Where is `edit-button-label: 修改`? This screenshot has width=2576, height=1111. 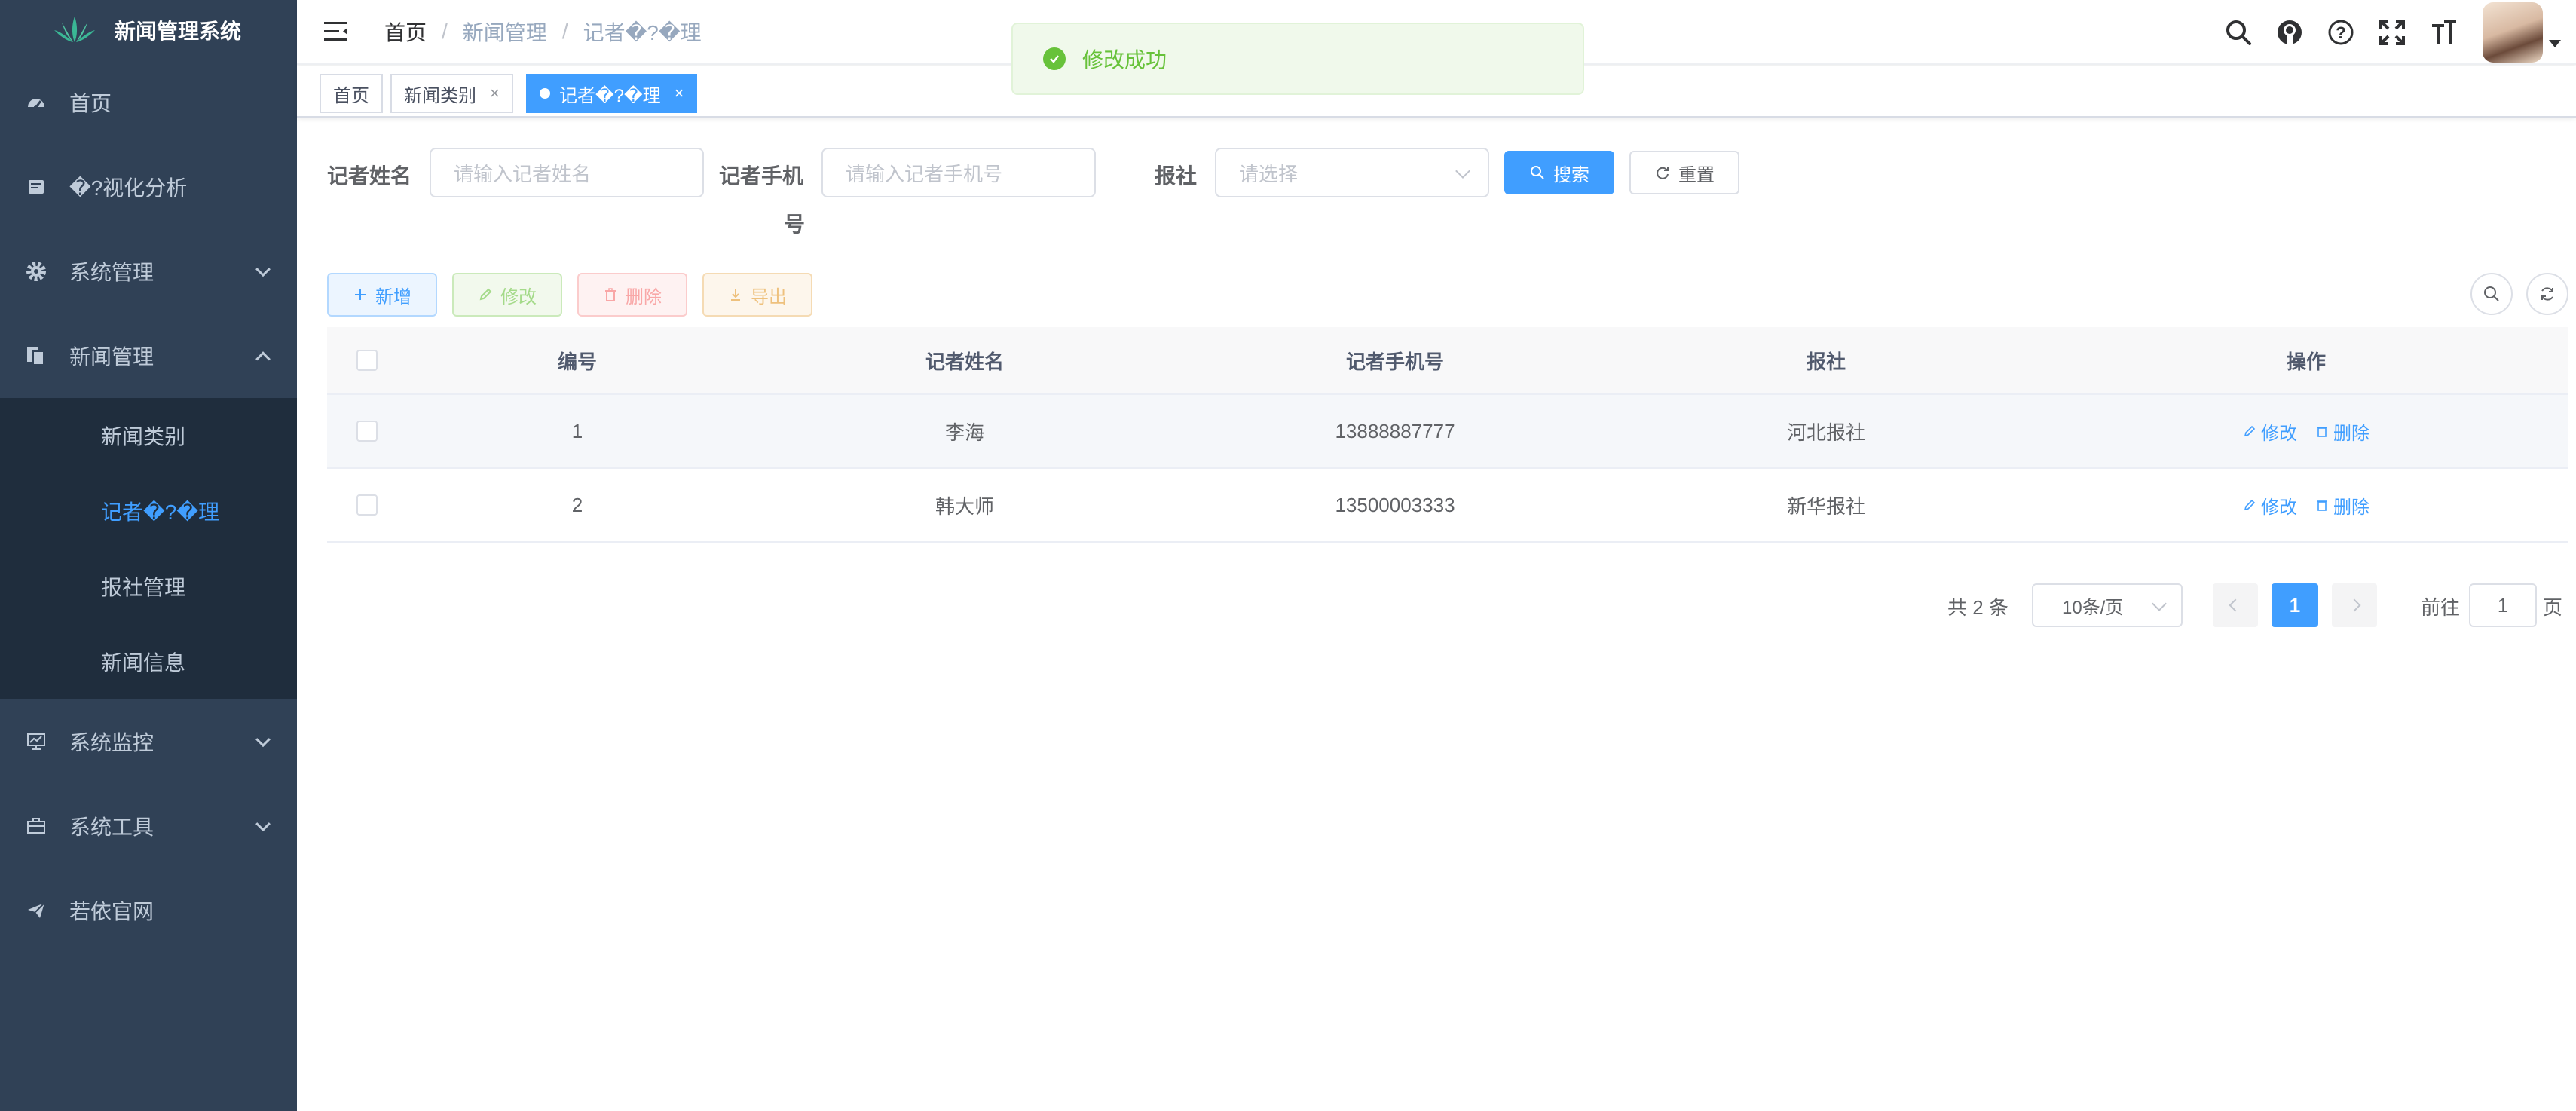 edit-button-label: 修改 is located at coordinates (519, 297).